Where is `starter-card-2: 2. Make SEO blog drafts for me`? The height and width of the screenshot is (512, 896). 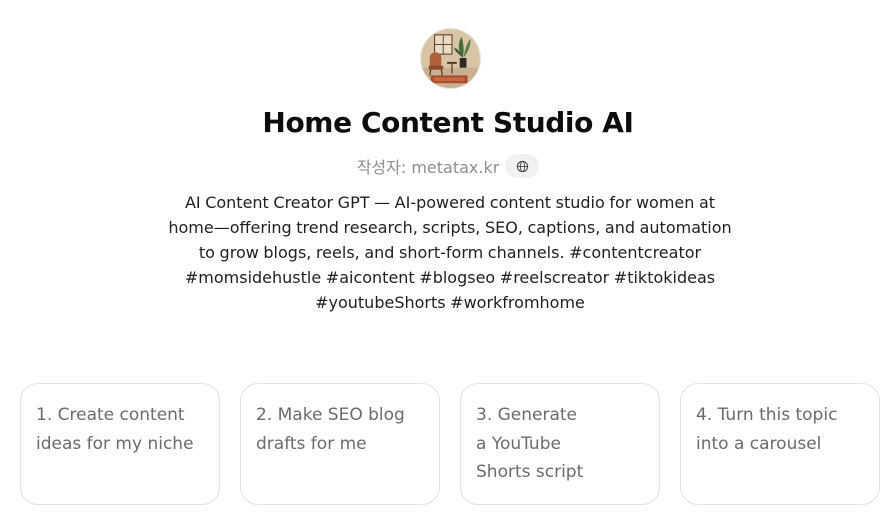 starter-card-2: 2. Make SEO blog drafts for me is located at coordinates (340, 444).